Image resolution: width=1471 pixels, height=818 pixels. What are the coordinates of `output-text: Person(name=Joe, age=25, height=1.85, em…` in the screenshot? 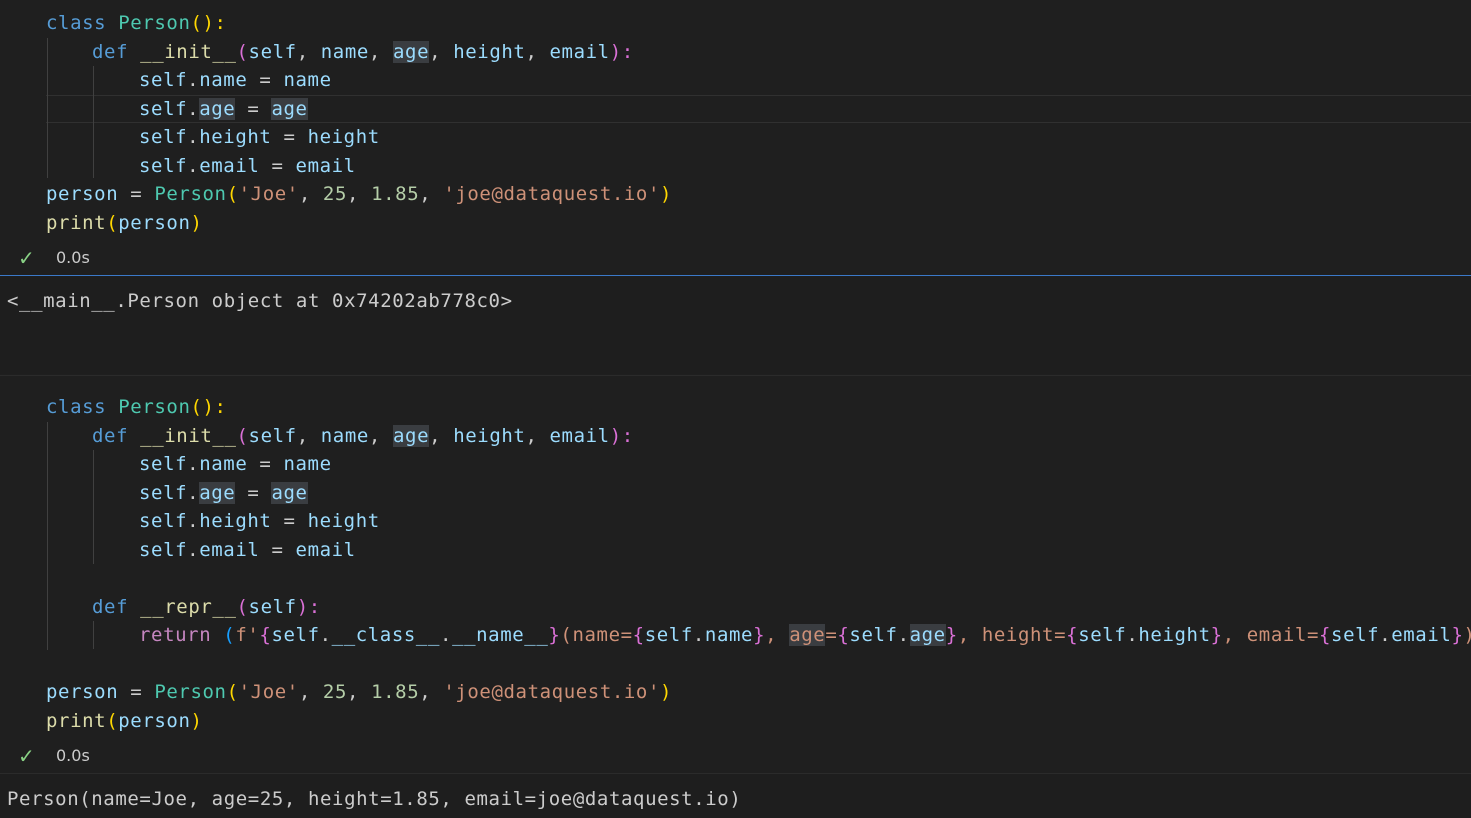 It's located at (374, 799).